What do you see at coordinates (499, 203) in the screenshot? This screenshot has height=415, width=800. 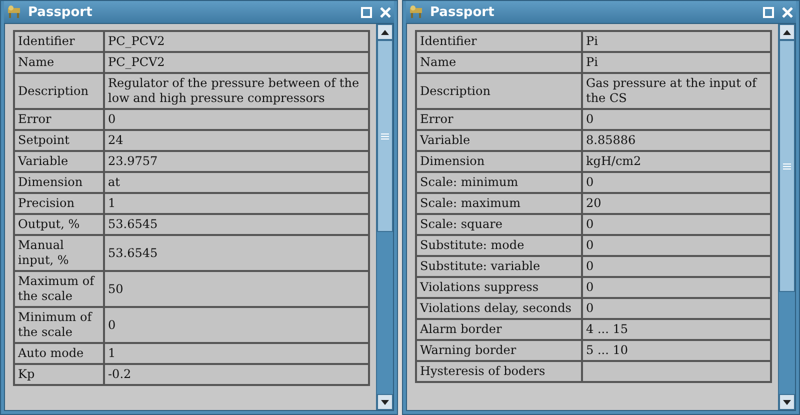 I see `property-label: Scale: maximum` at bounding box center [499, 203].